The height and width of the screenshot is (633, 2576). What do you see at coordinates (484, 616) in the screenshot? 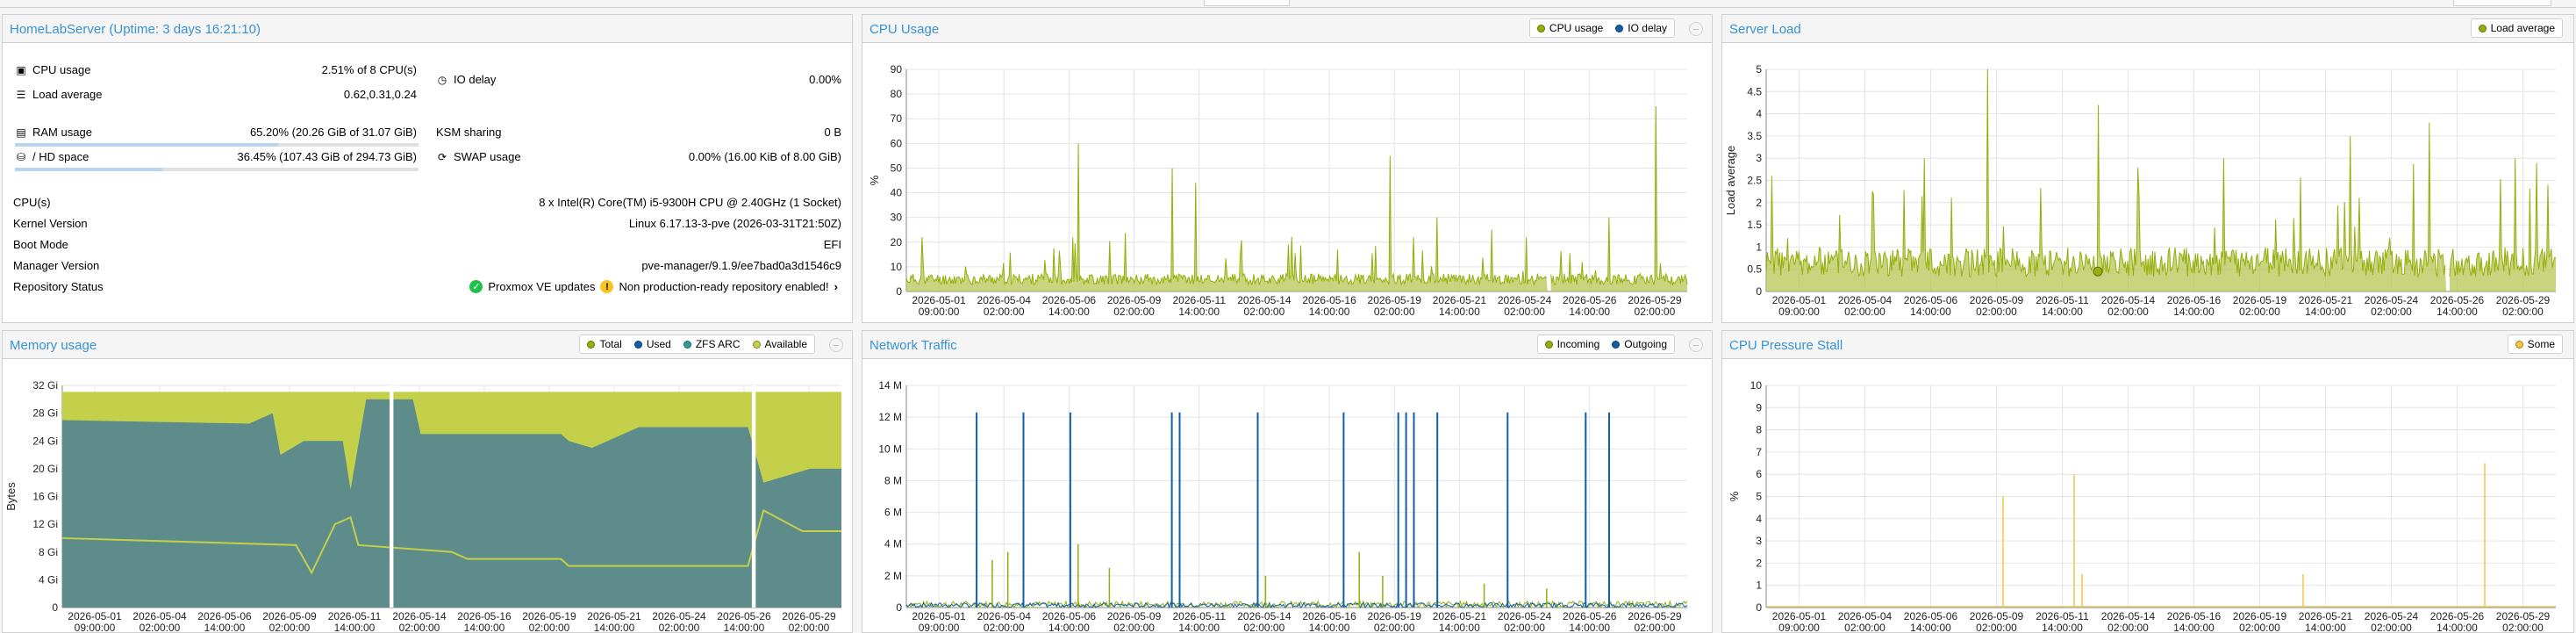
I see `x-tick-label: 2026-05-16` at bounding box center [484, 616].